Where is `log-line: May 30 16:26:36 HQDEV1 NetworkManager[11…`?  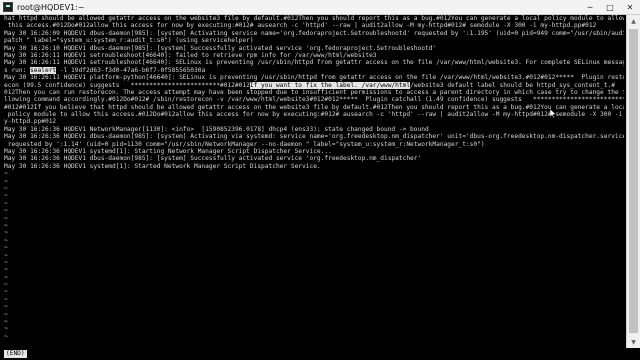
log-line: May 30 16:26:36 HQDEV1 NetworkManager[11… is located at coordinates (314, 129).